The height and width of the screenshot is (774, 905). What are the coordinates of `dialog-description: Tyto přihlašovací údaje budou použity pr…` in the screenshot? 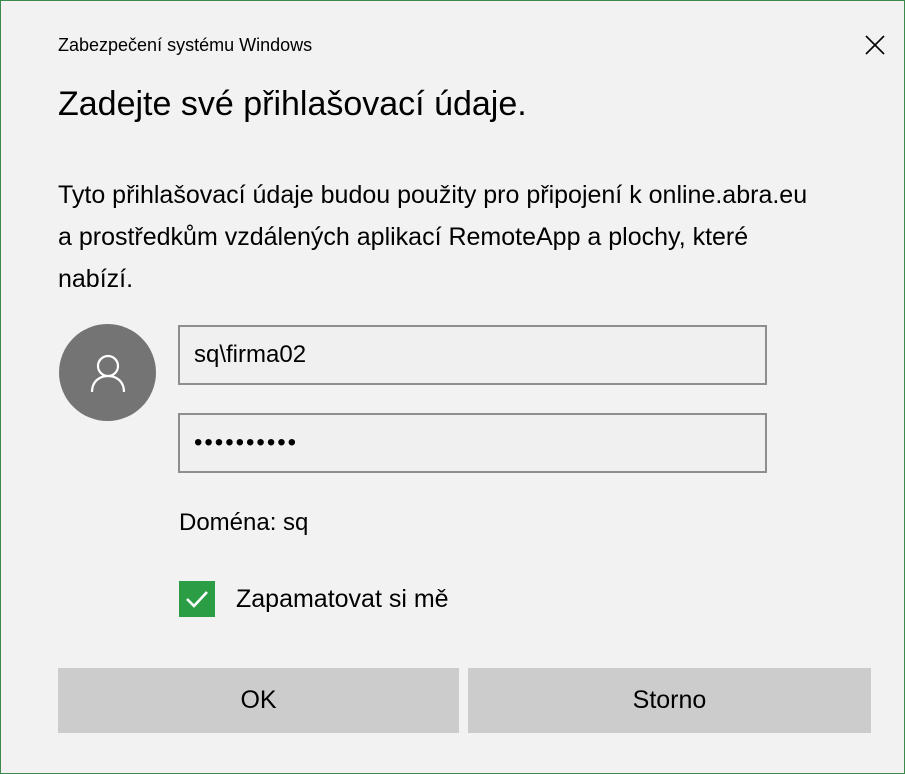 It's located at (433, 237).